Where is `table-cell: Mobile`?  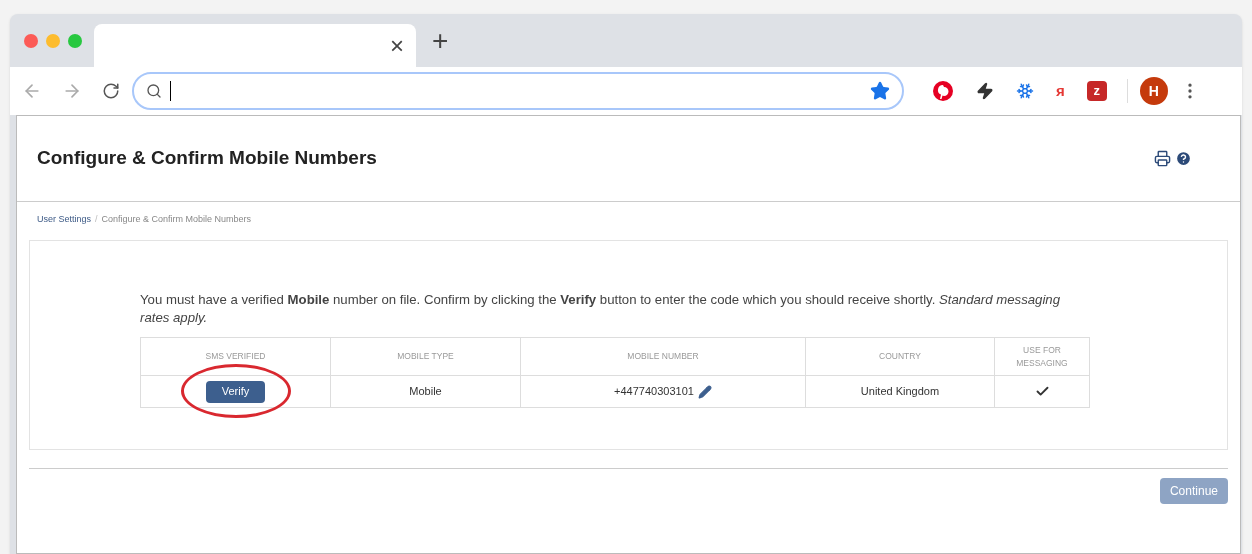 table-cell: Mobile is located at coordinates (426, 391).